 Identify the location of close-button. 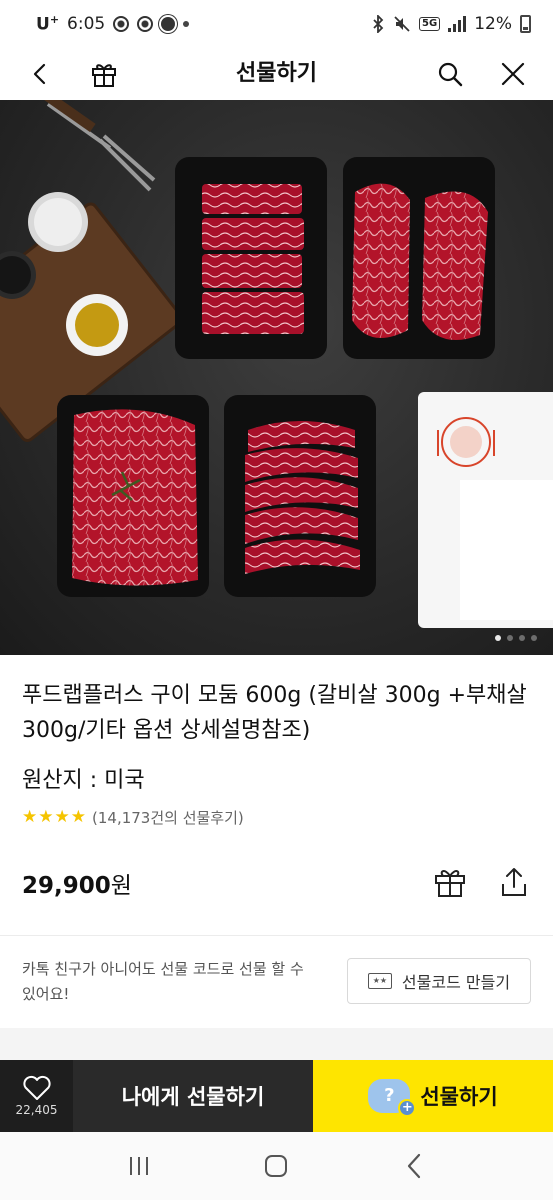
(513, 74).